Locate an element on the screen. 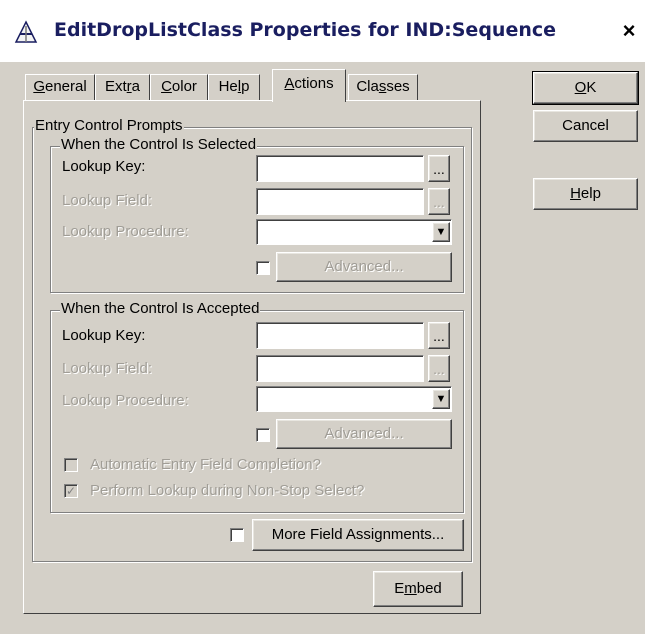 Image resolution: width=645 pixels, height=634 pixels. ok-button: OK is located at coordinates (585, 88).